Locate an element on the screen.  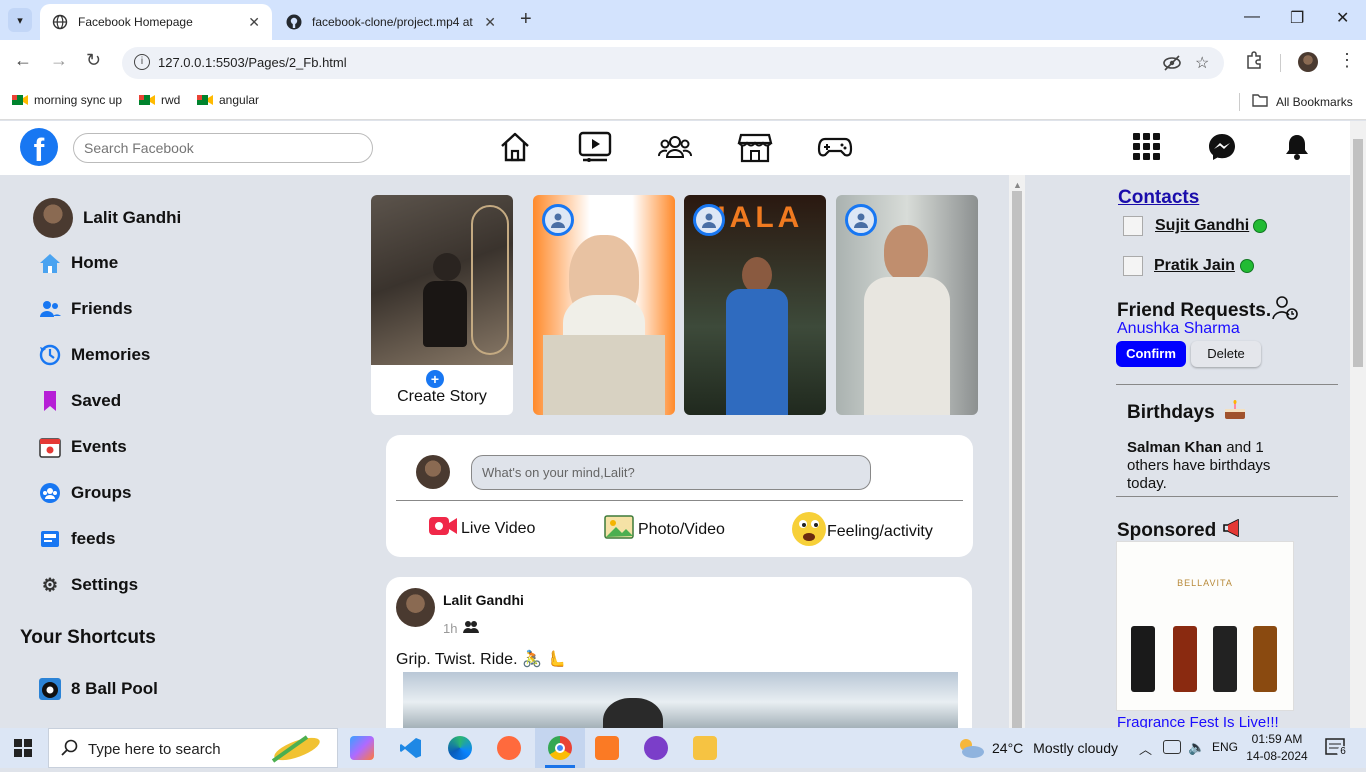
shortcut-8-ball-pool: 8 Ball Pool is located at coordinates (98, 689).